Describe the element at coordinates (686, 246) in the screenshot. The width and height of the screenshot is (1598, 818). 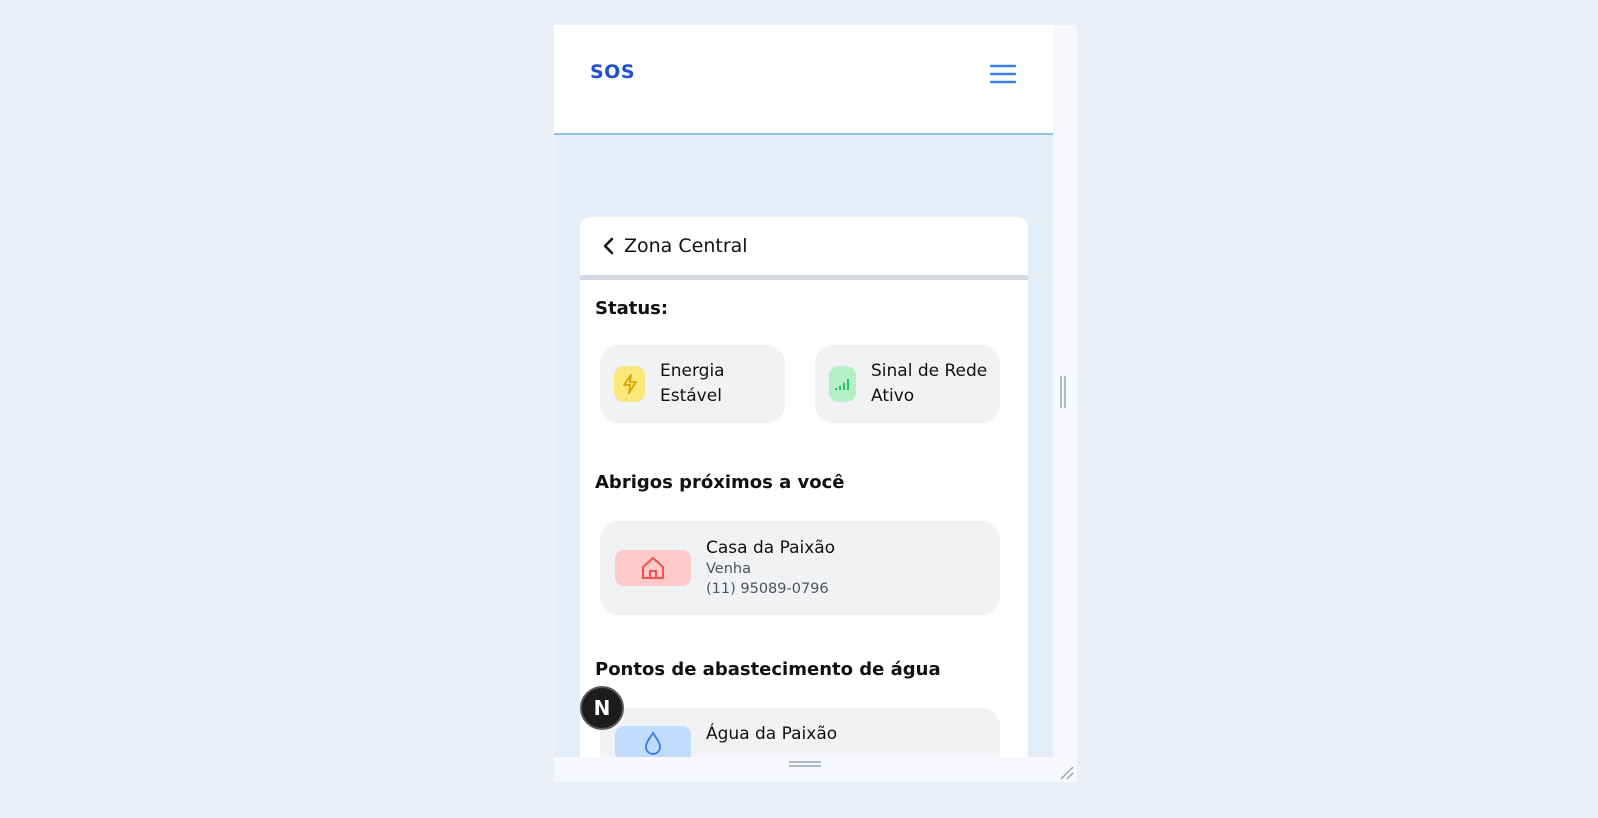
I see `zone-title: Zona Central` at that location.